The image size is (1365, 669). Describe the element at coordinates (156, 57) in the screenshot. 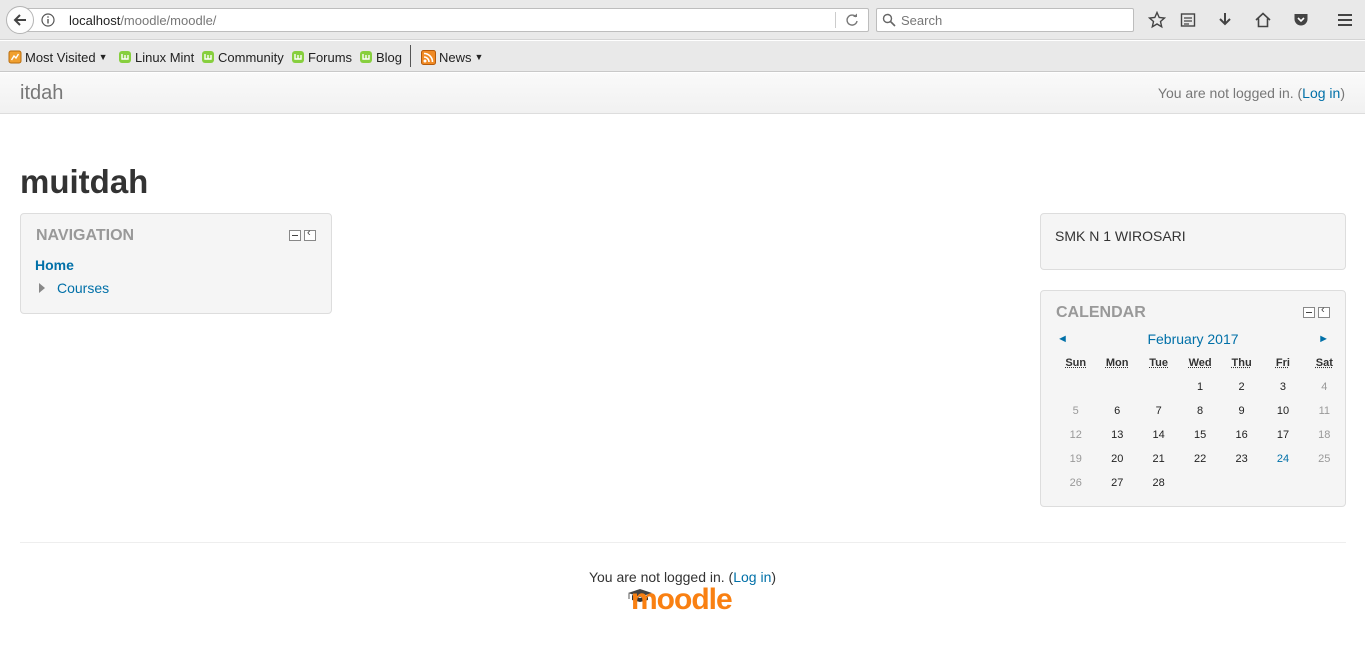

I see `bookmark-linux-mint: Linux Mint` at that location.